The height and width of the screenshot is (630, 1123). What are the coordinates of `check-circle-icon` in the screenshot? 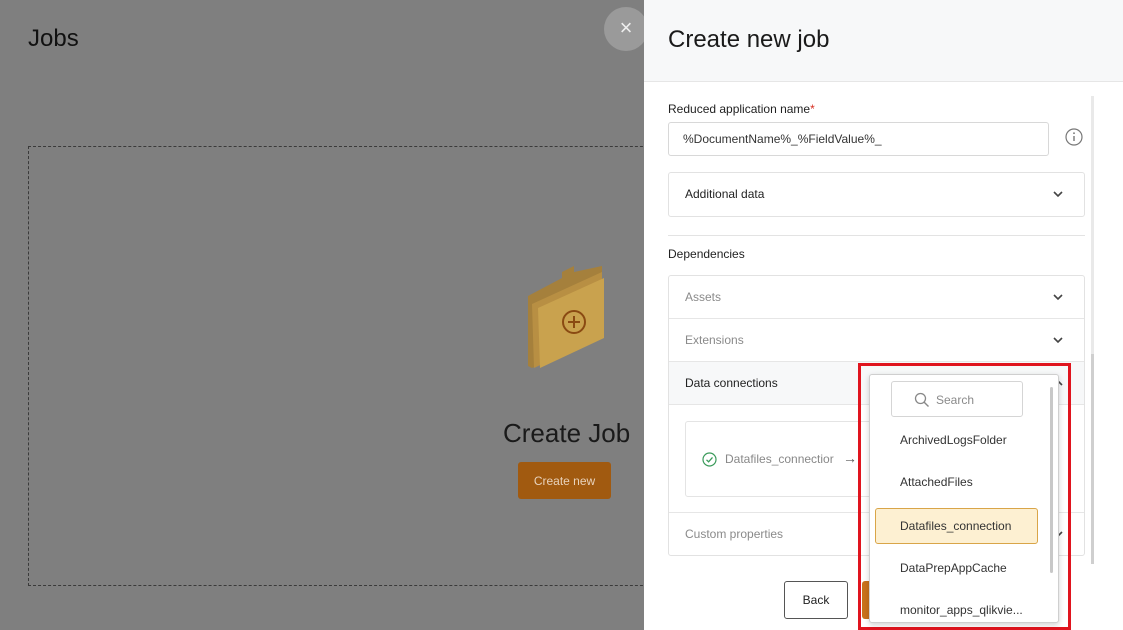 It's located at (709, 459).